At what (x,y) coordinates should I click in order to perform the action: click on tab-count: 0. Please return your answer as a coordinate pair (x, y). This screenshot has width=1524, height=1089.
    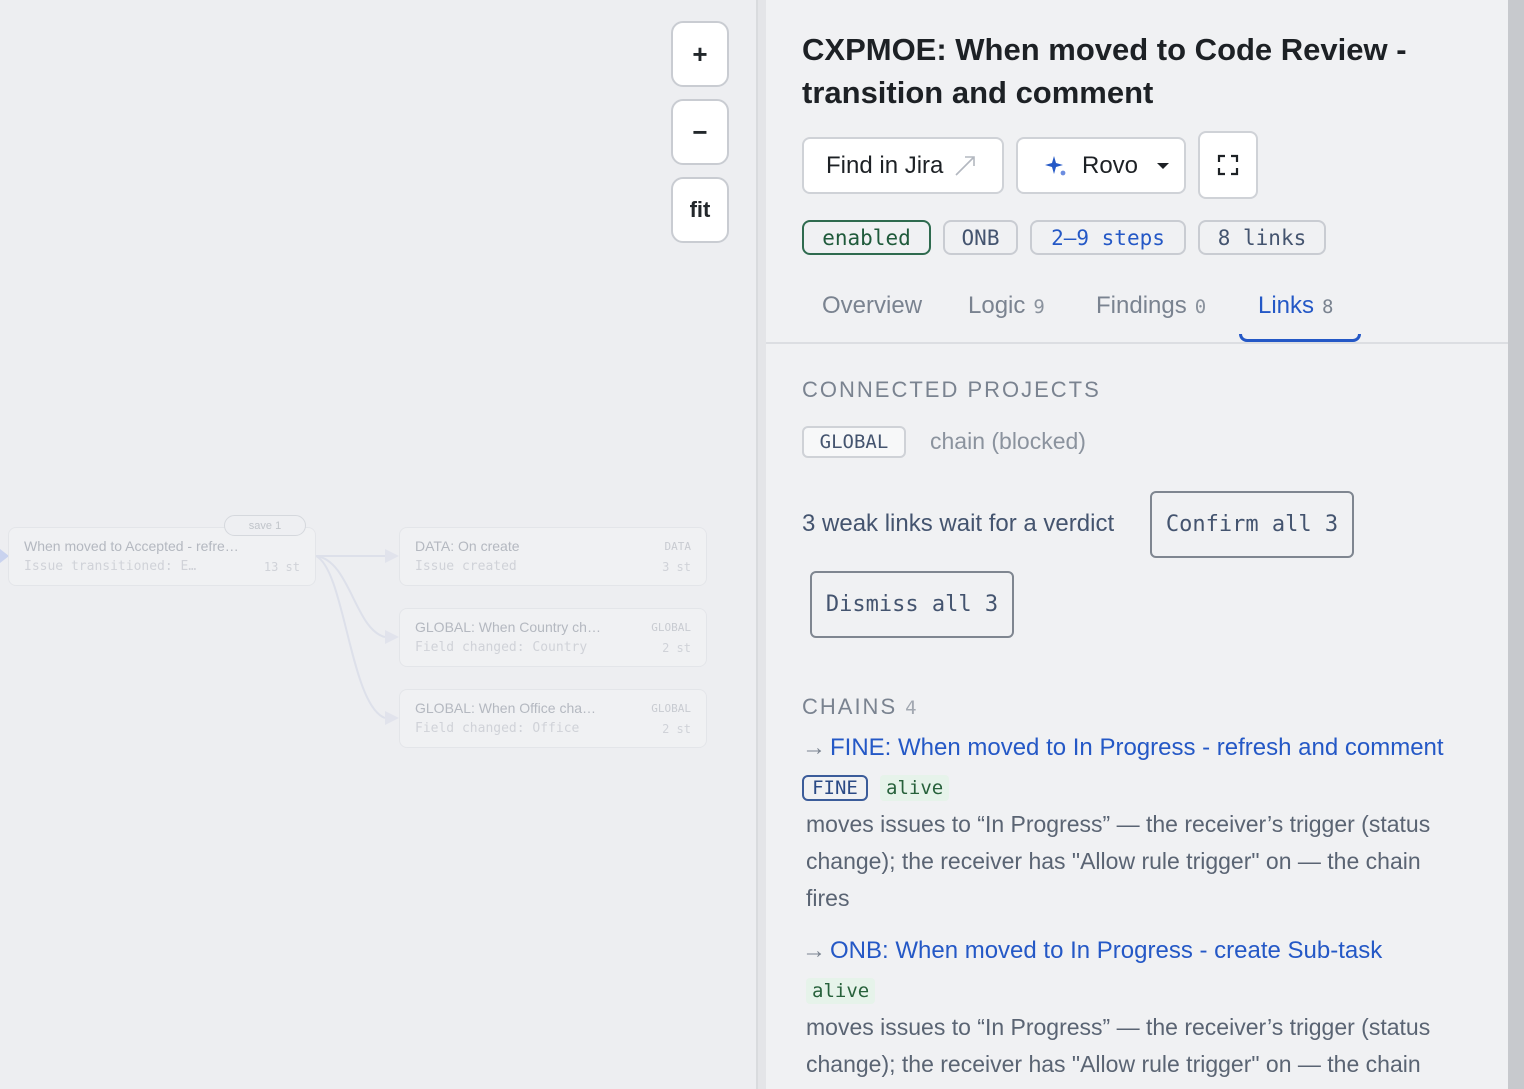
    Looking at the image, I should click on (1200, 307).